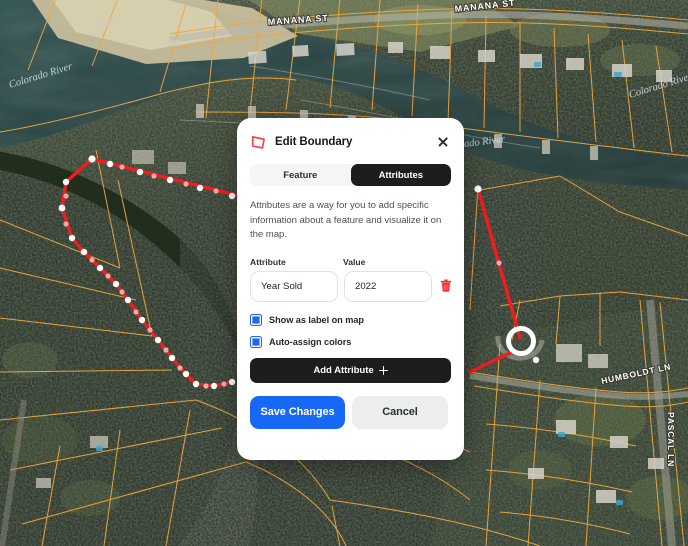  Describe the element at coordinates (300, 175) in the screenshot. I see `tab-feature: Feature` at that location.